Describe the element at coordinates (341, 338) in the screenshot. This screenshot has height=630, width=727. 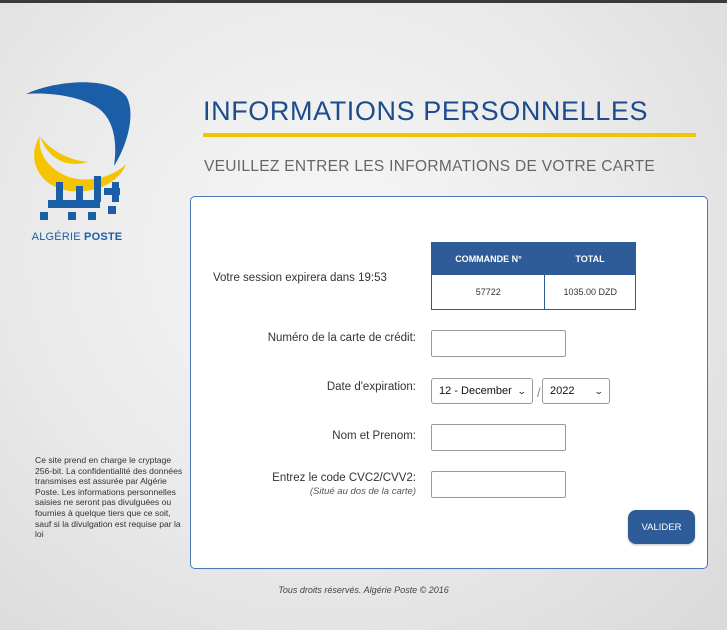
I see `card-number-label: Numéro de la carte de crédit:` at that location.